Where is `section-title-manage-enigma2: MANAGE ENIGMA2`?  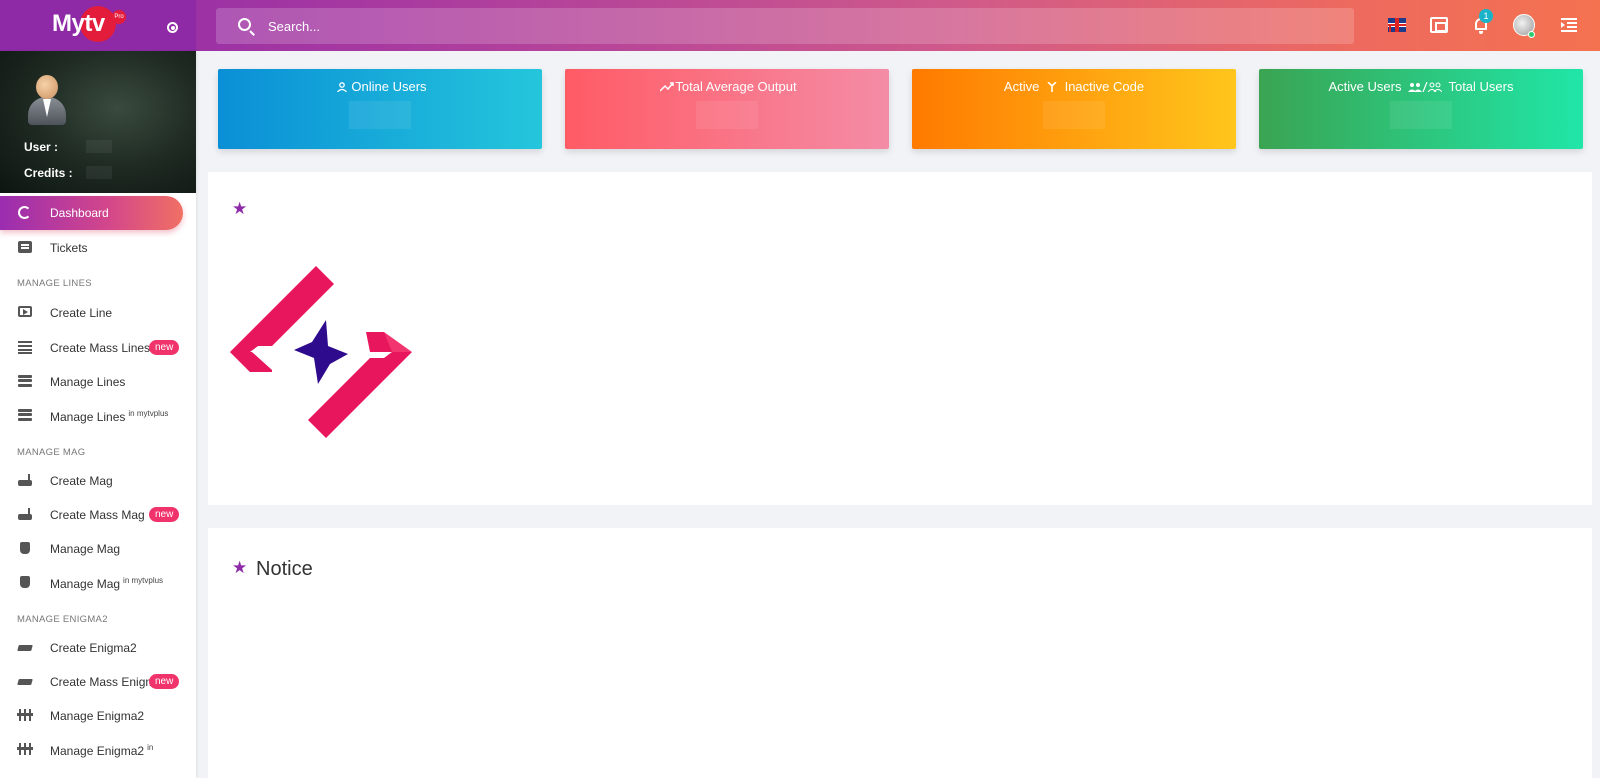 section-title-manage-enigma2: MANAGE ENIGMA2 is located at coordinates (62, 619).